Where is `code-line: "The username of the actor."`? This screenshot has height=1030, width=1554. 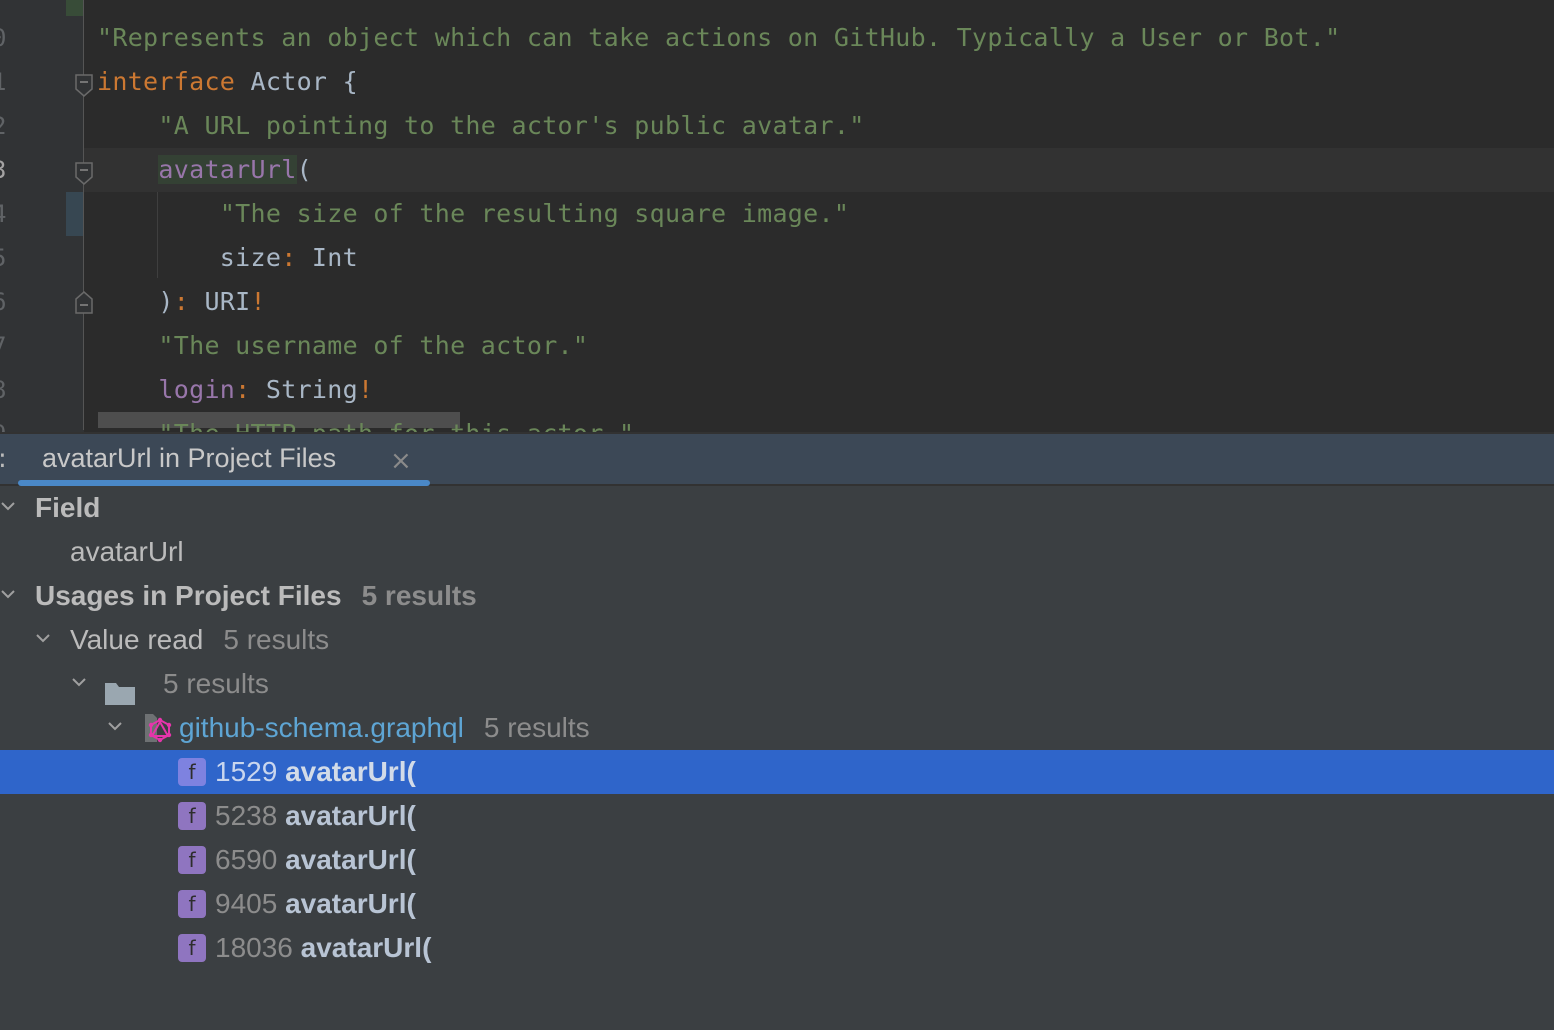 code-line: "The username of the actor." is located at coordinates (342, 346).